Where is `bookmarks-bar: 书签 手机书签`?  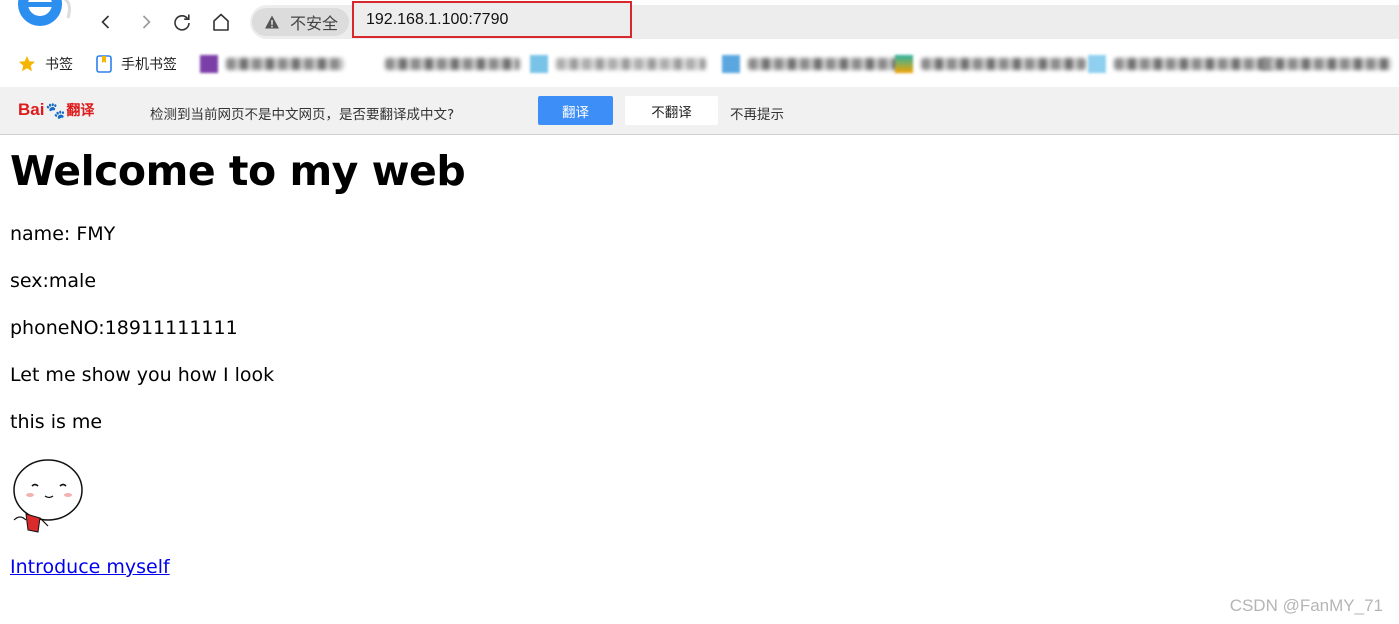 bookmarks-bar: 书签 手机书签 is located at coordinates (699, 64).